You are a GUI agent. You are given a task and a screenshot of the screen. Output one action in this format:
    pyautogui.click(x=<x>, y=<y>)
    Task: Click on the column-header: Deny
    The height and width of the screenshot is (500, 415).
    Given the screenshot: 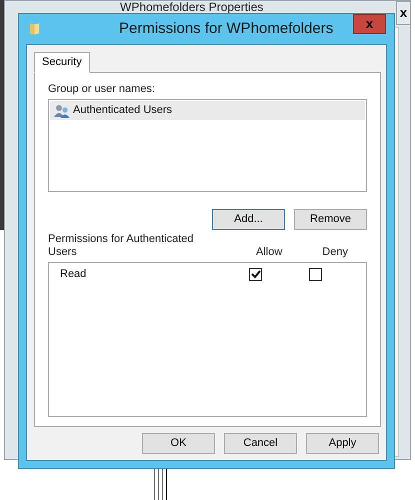 What is the action you would take?
    pyautogui.click(x=335, y=252)
    